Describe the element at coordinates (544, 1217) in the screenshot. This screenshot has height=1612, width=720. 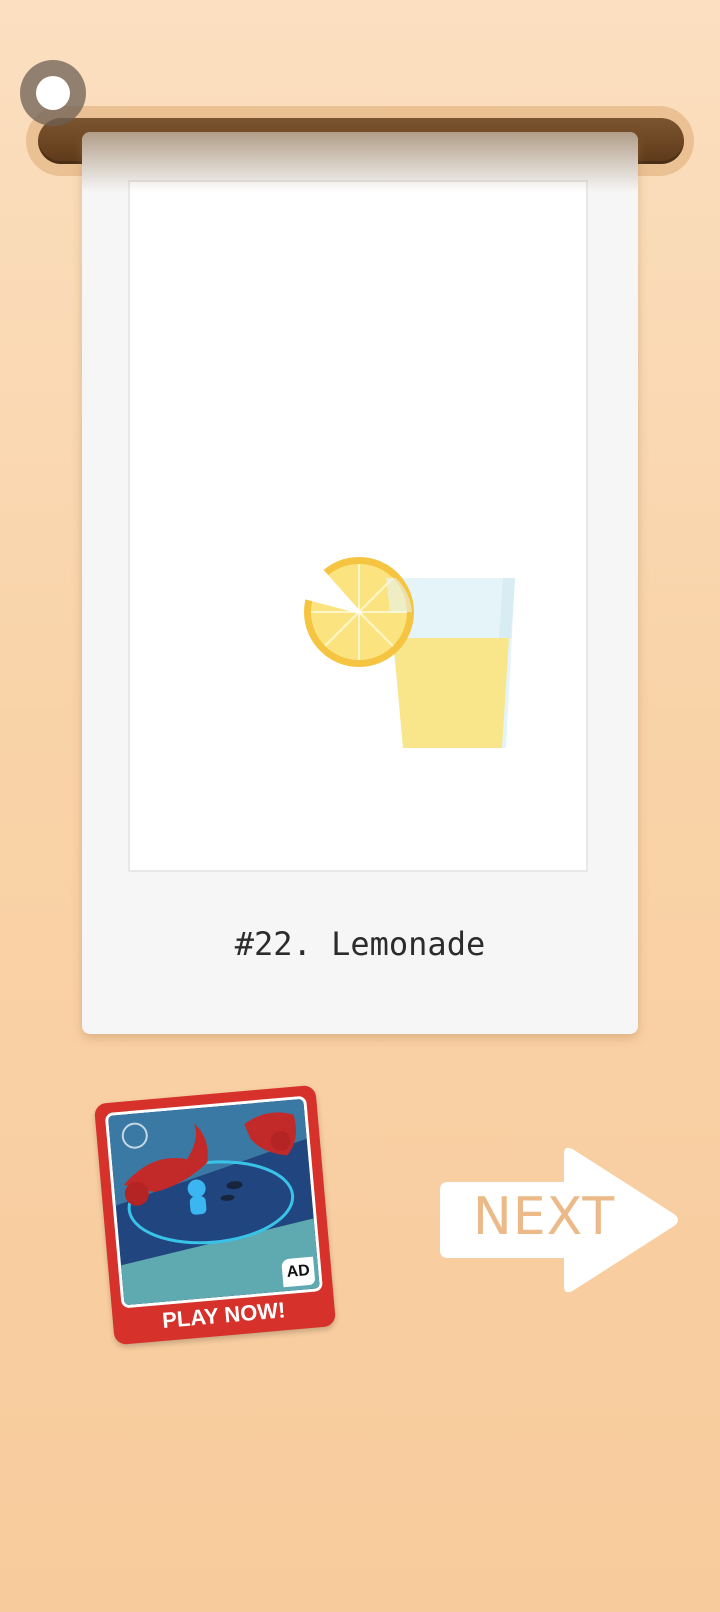
I see `next-label: NEXT` at that location.